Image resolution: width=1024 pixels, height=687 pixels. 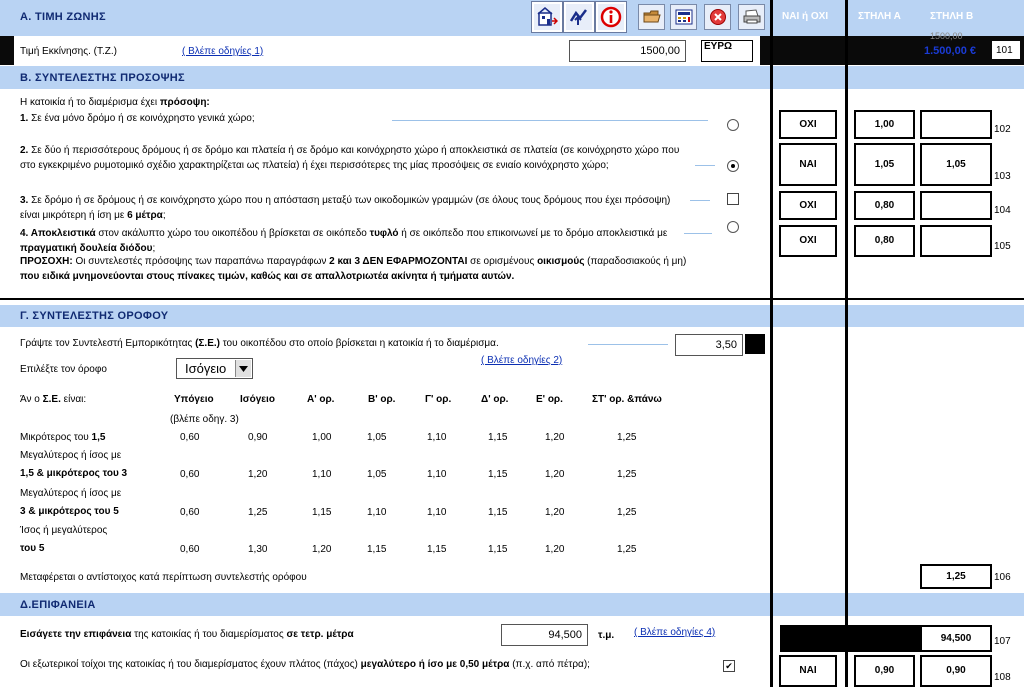 What do you see at coordinates (611, 17) in the screenshot?
I see `info-icon` at bounding box center [611, 17].